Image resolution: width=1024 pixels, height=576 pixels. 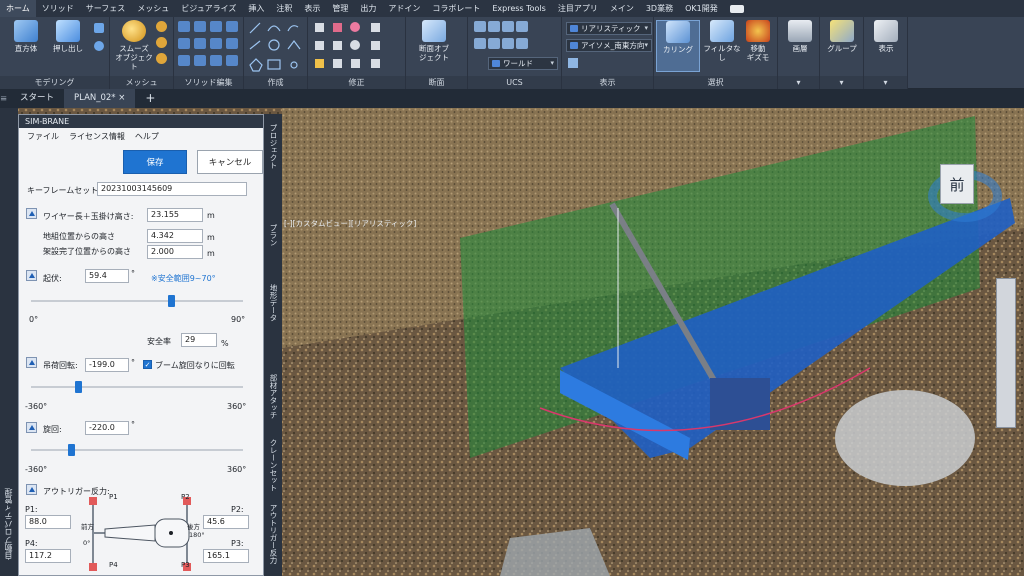 What do you see at coordinates (171, 301) in the screenshot?
I see `boom-slider-thumb` at bounding box center [171, 301].